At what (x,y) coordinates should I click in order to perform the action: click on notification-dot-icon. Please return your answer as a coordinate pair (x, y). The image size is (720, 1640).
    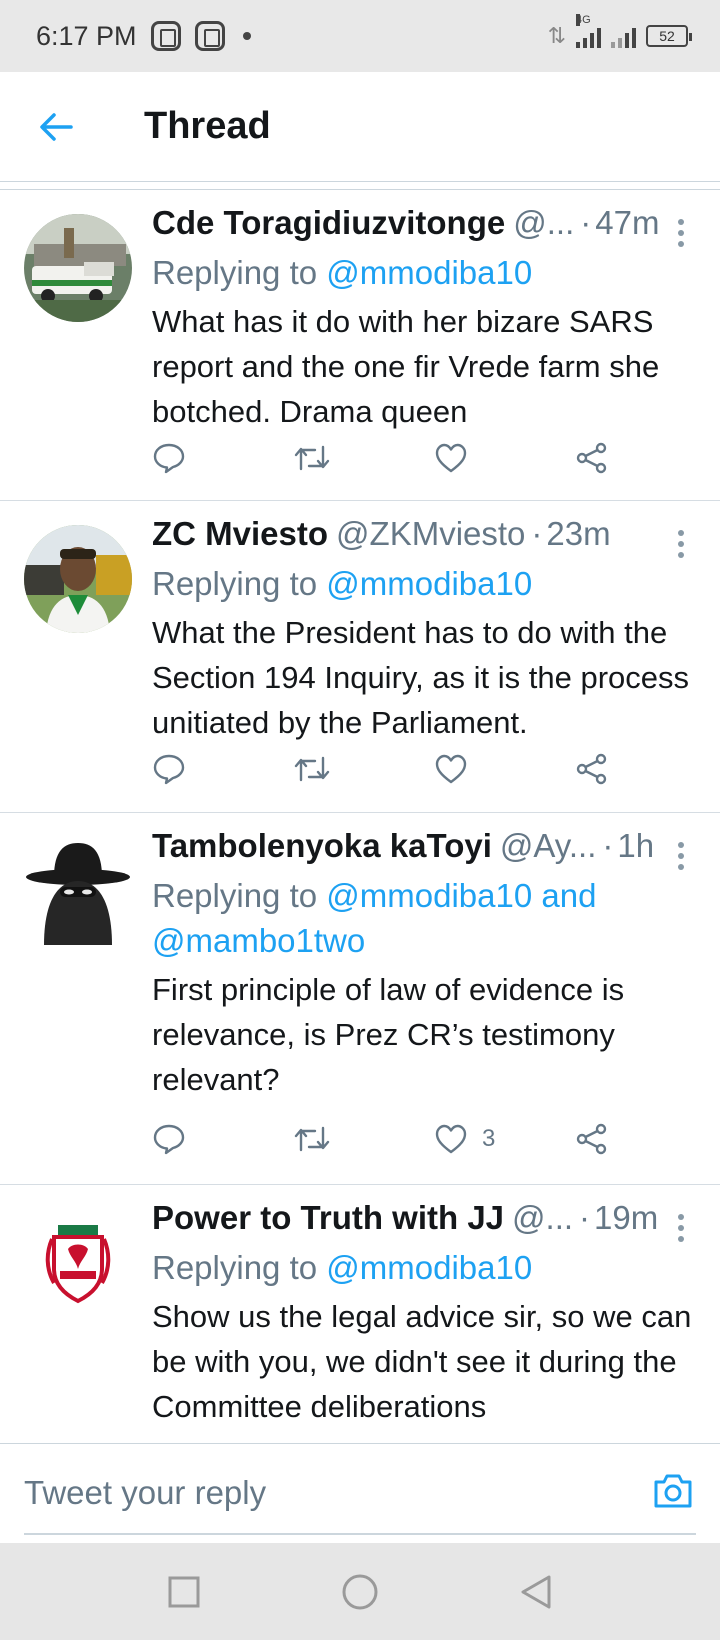
    Looking at the image, I should click on (246, 36).